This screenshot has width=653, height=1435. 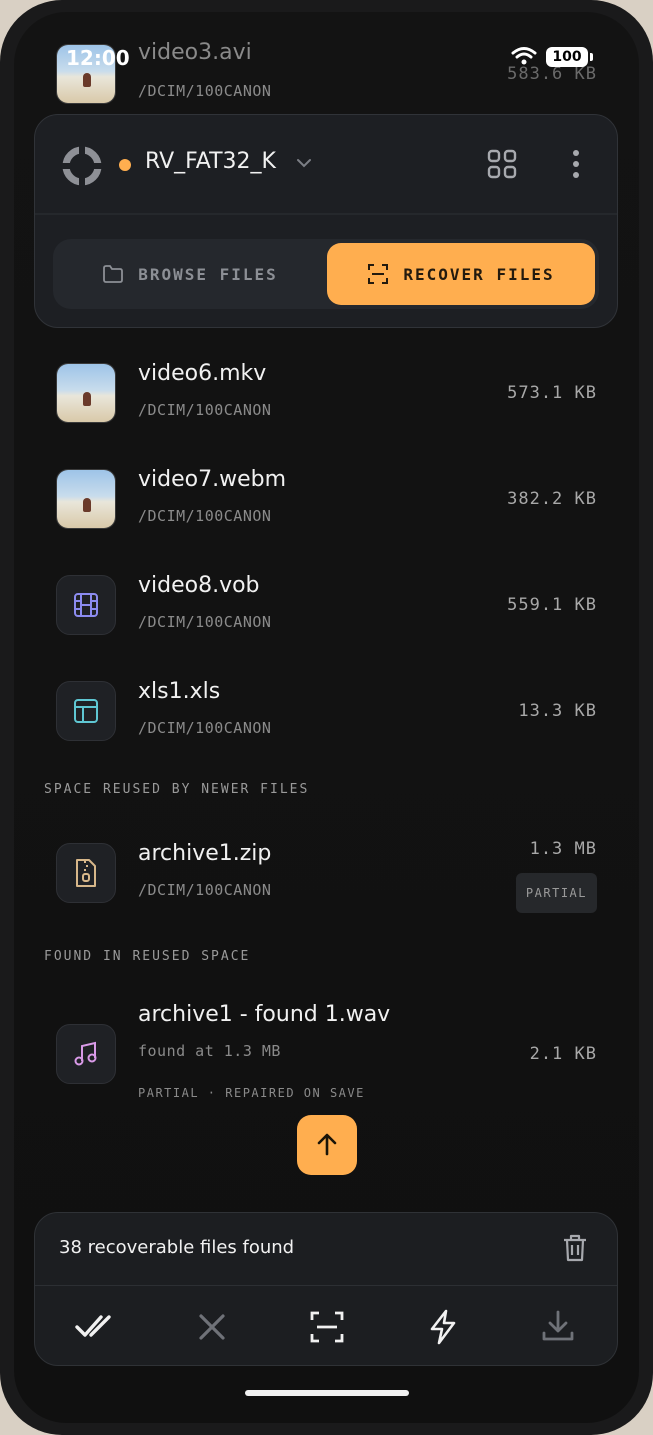 I want to click on summary-text: 38 recoverable files found, so click(x=177, y=1247).